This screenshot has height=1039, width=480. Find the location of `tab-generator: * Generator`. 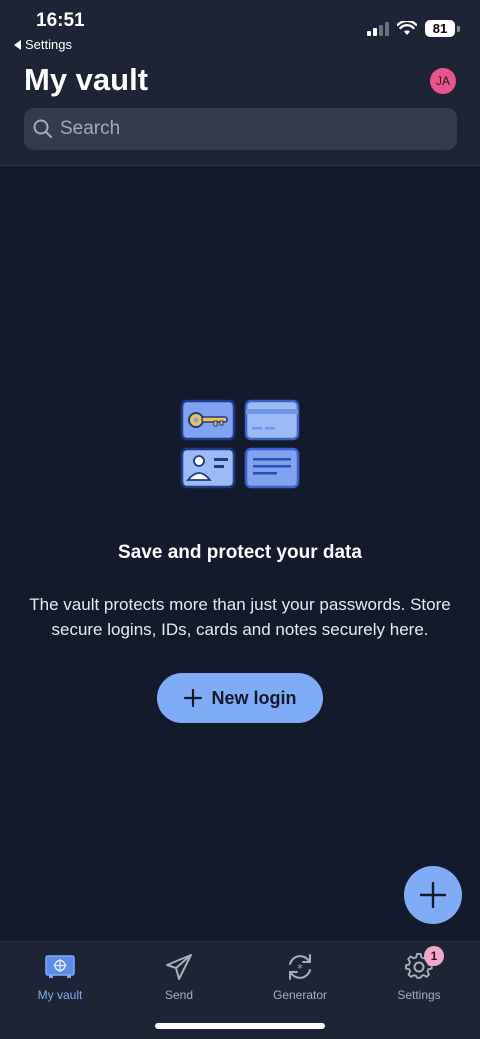

tab-generator: * Generator is located at coordinates (300, 977).